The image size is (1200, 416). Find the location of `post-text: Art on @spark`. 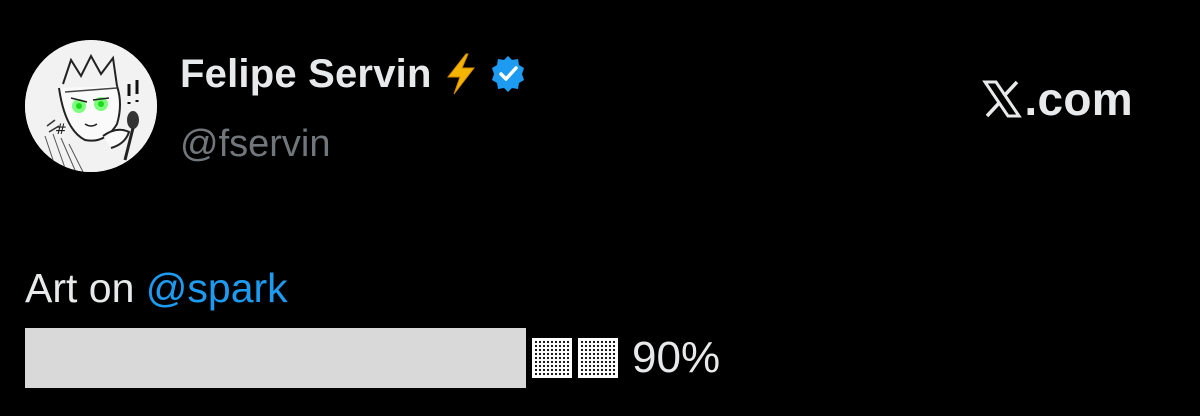

post-text: Art on @spark is located at coordinates (156, 288).